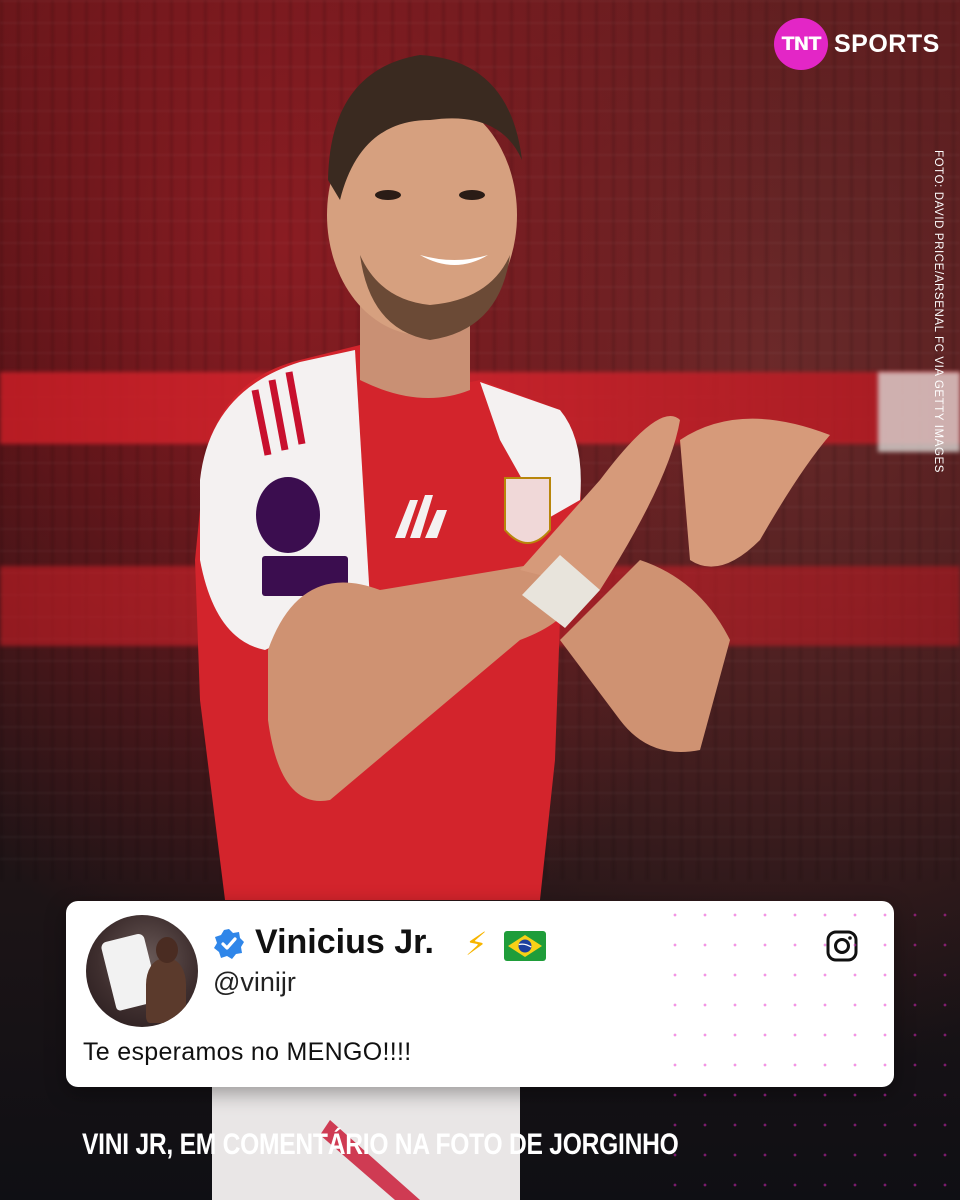  I want to click on avatar, so click(142, 971).